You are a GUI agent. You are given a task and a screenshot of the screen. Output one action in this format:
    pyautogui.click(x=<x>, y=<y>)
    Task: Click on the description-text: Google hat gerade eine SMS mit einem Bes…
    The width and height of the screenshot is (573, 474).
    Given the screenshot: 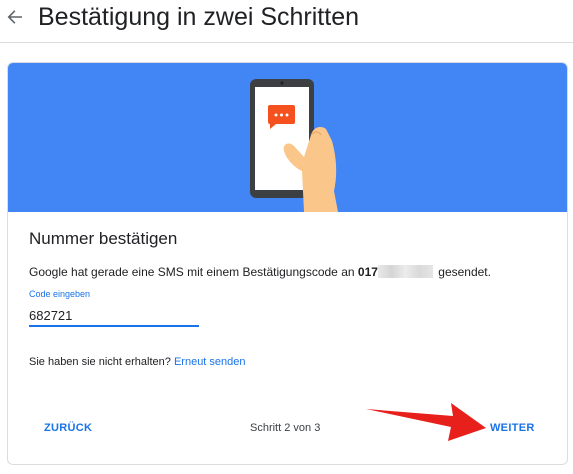 What is the action you would take?
    pyautogui.click(x=192, y=272)
    